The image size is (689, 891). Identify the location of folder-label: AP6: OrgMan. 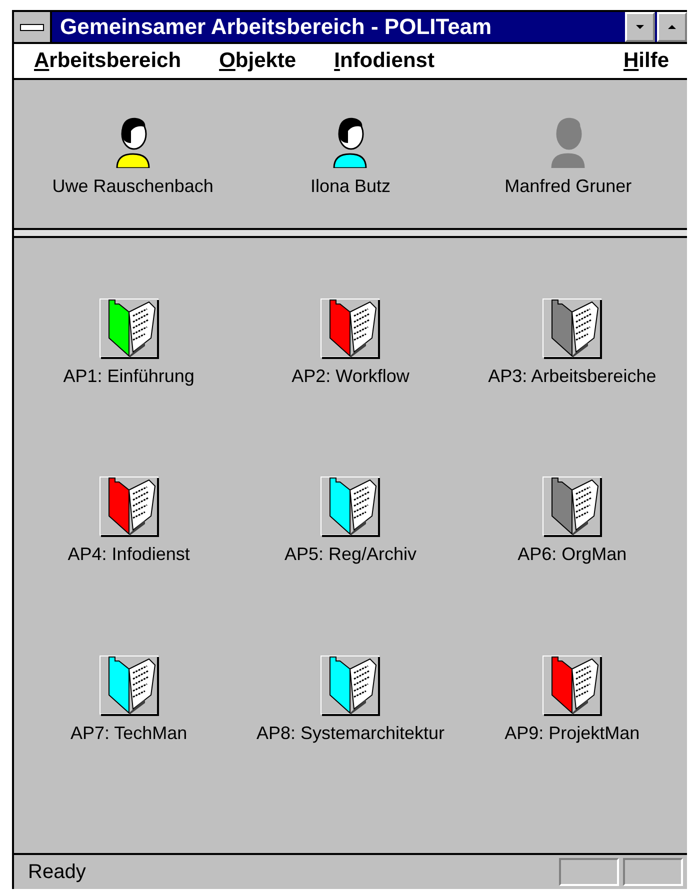
(572, 555).